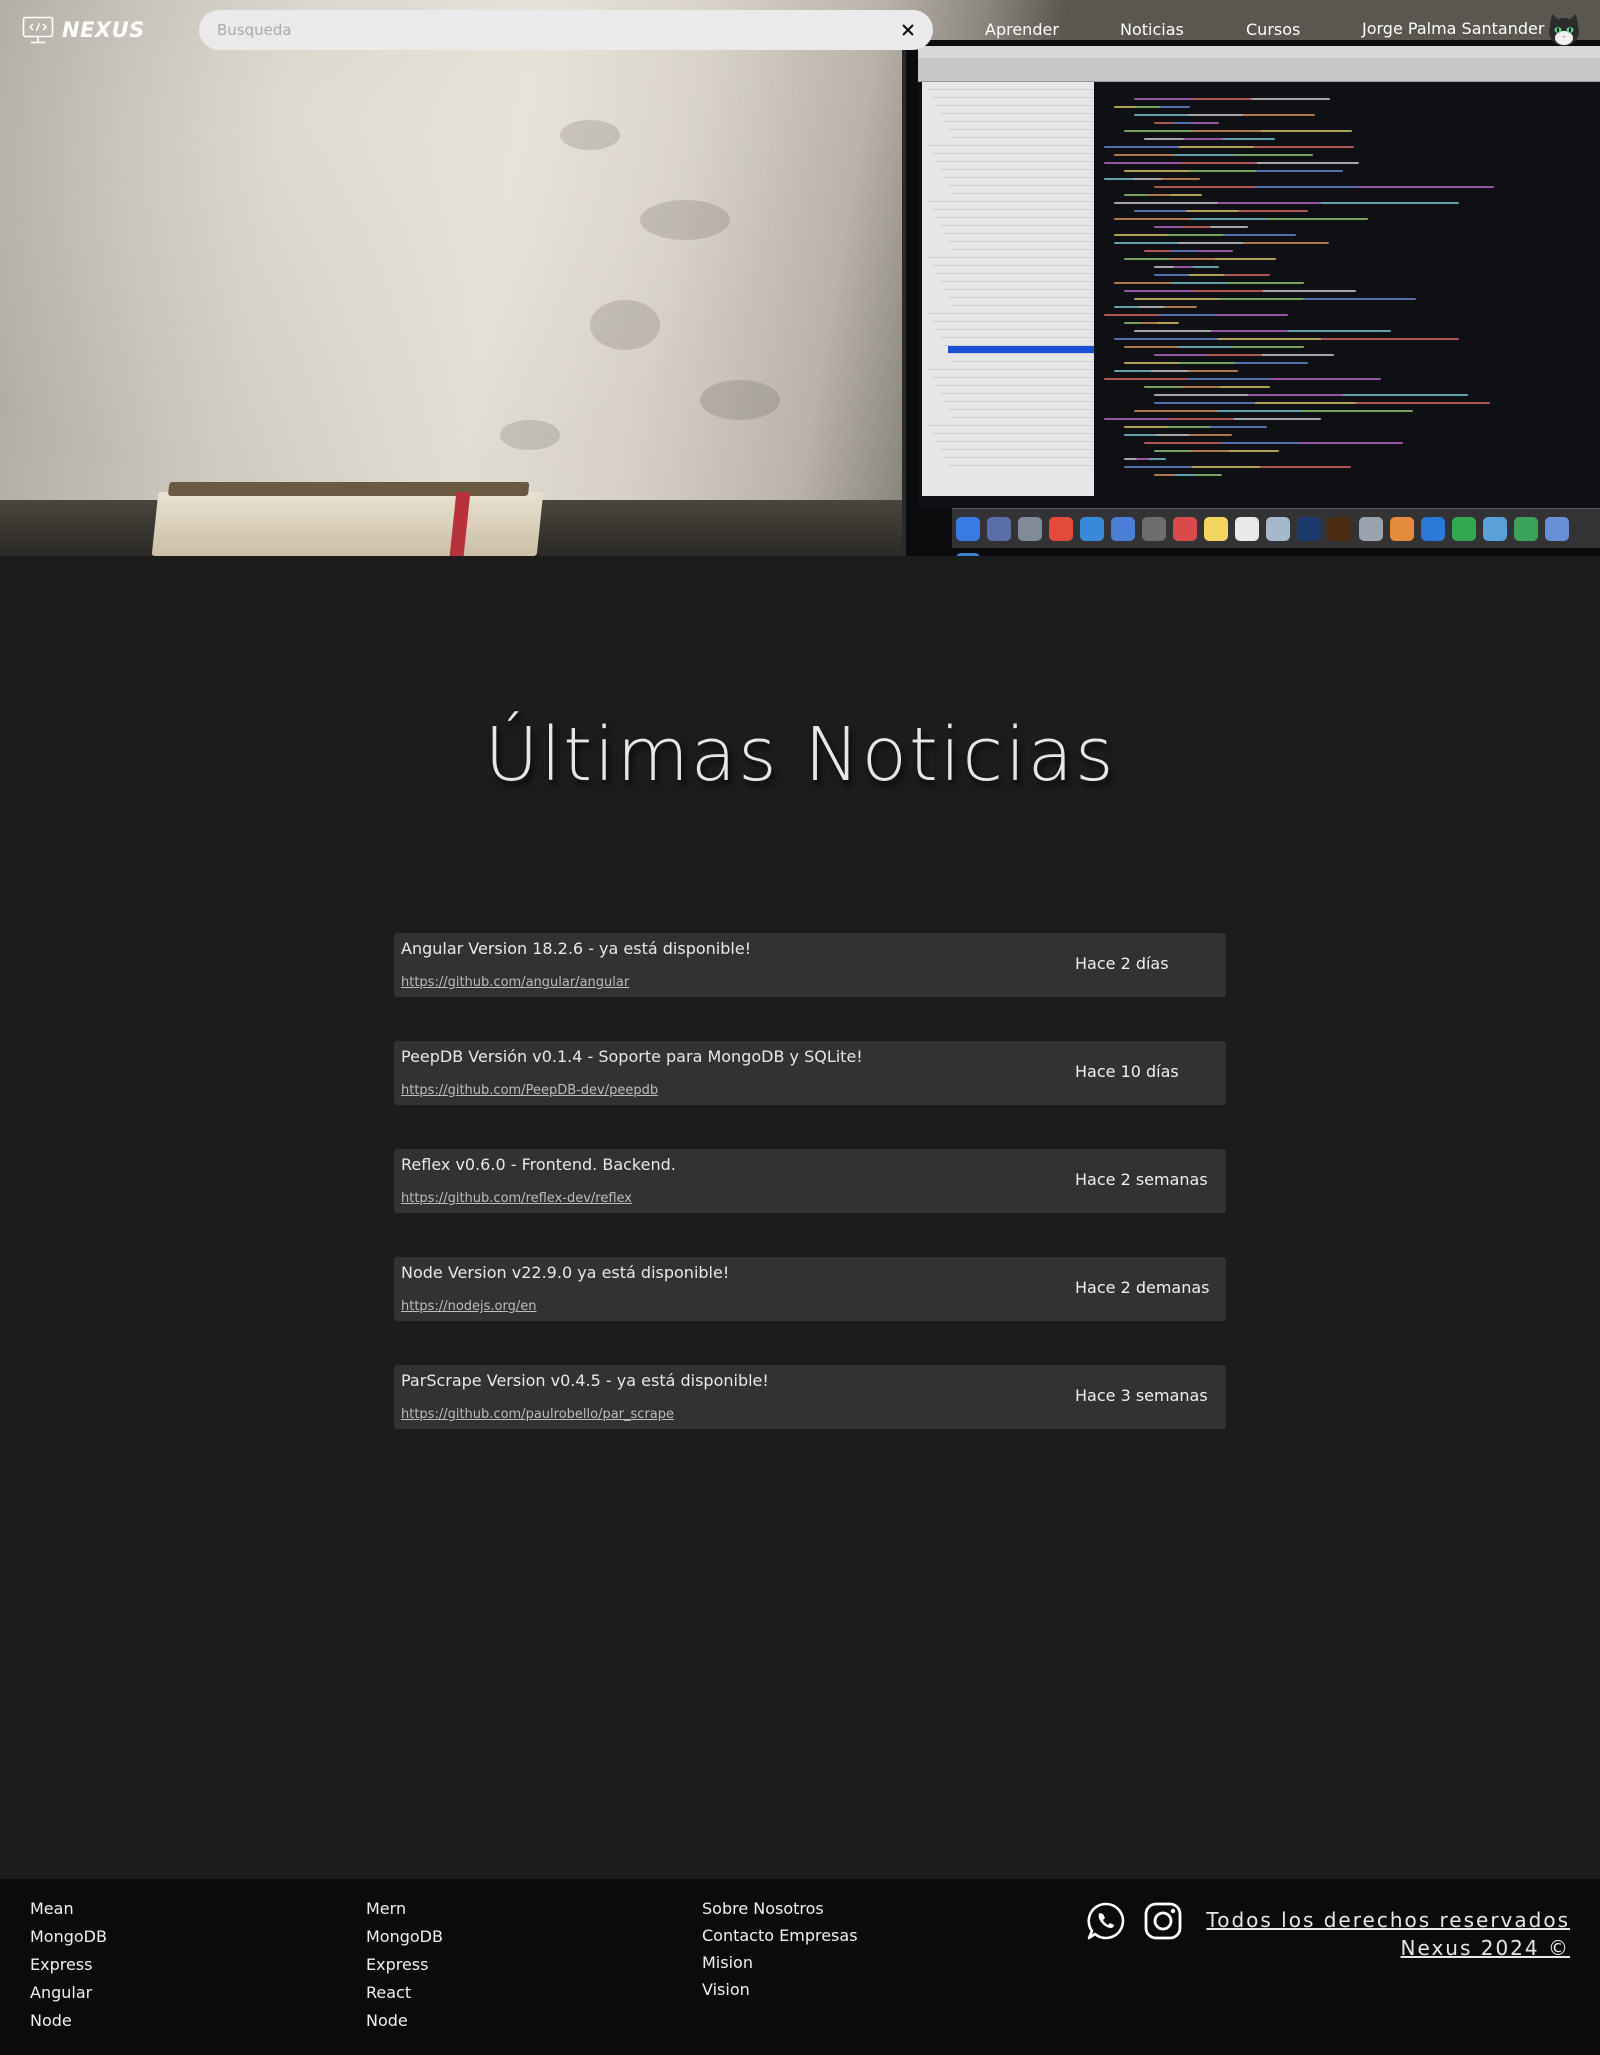 This screenshot has height=2055, width=1600. I want to click on news-time: Hace 3 semanas, so click(1141, 1395).